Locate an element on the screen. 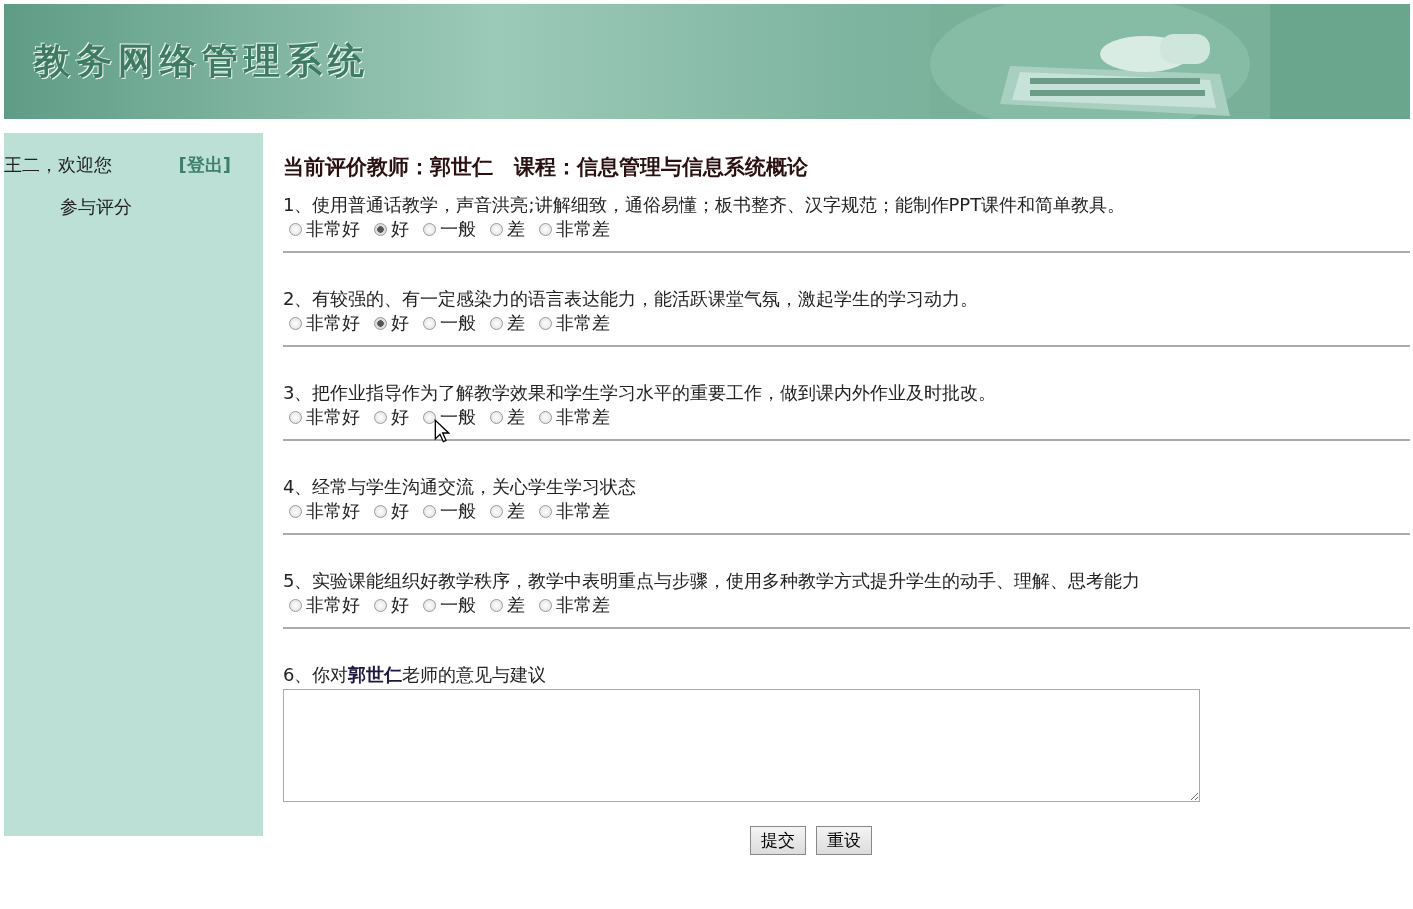 The height and width of the screenshot is (909, 1413). comment-field is located at coordinates (741, 745).